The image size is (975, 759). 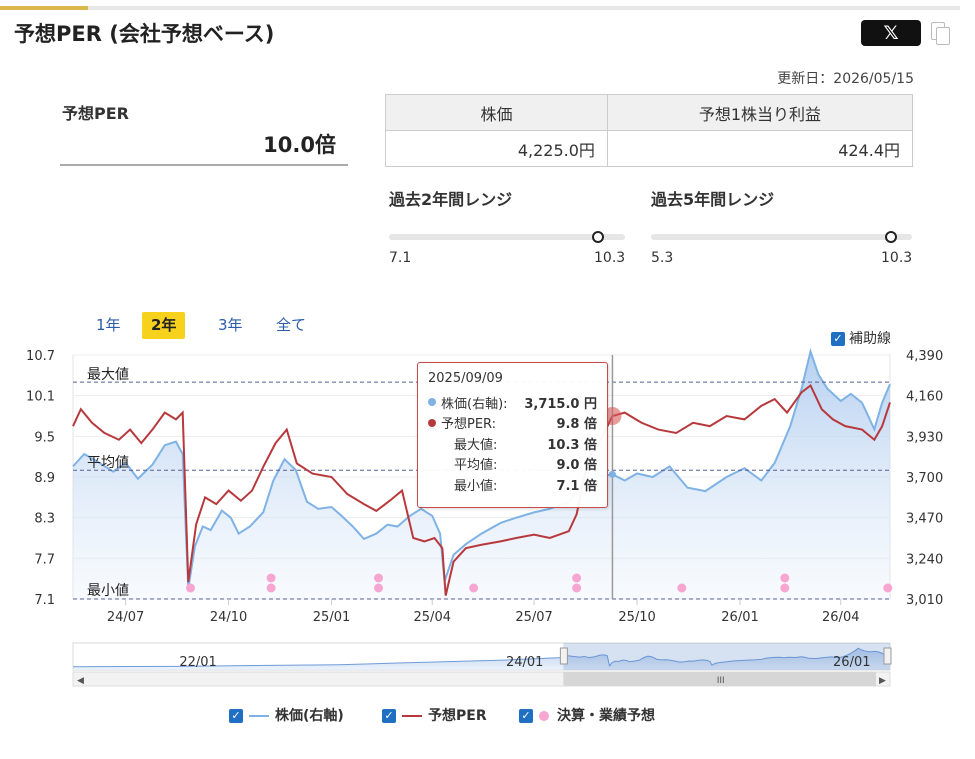 What do you see at coordinates (432, 402) in the screenshot?
I see `tooltip-price-dot` at bounding box center [432, 402].